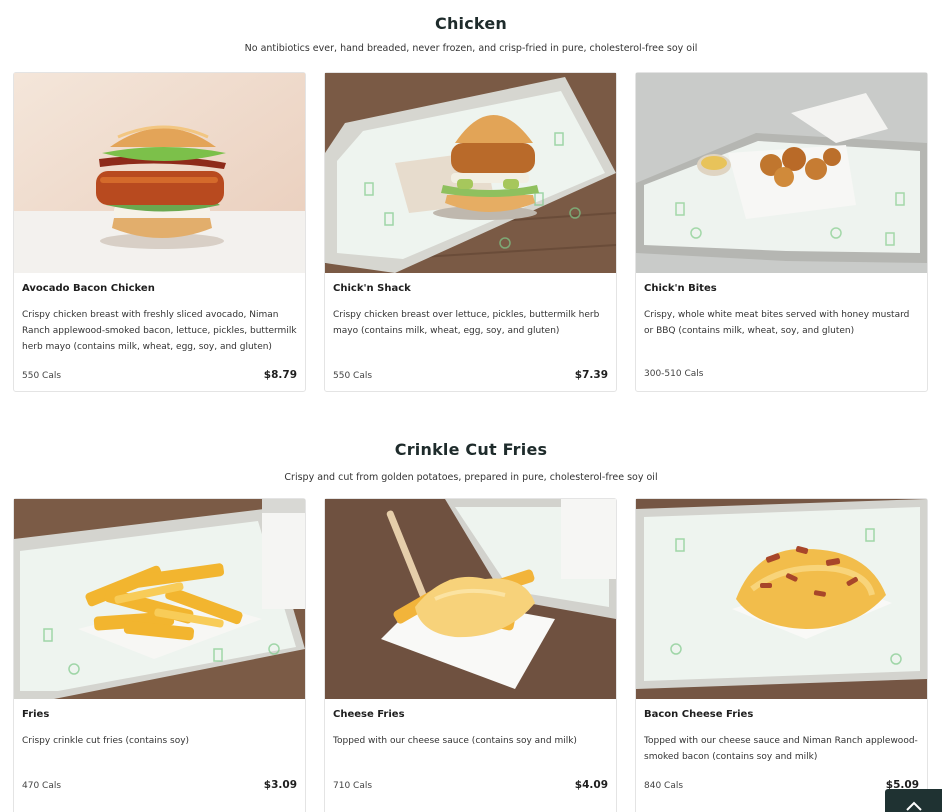 The image size is (942, 812). Describe the element at coordinates (280, 375) in the screenshot. I see `item-price: $8.79` at that location.